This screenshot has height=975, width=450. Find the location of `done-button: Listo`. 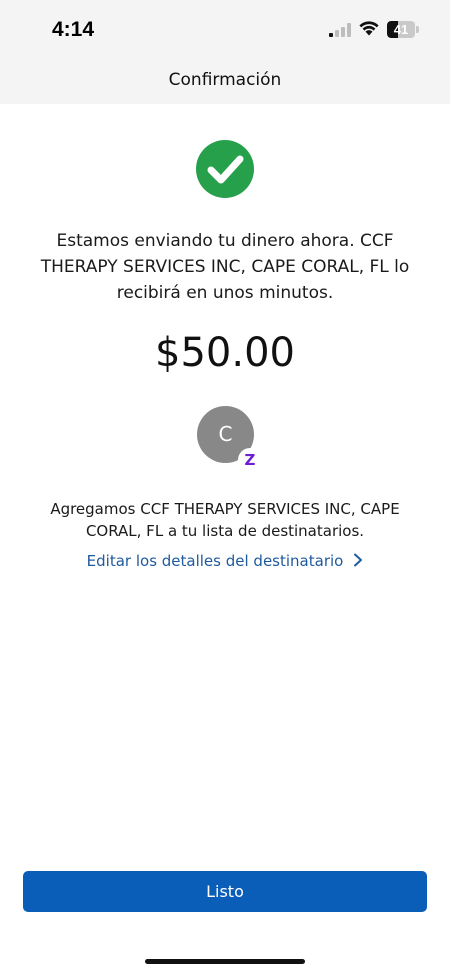

done-button: Listo is located at coordinates (225, 891).